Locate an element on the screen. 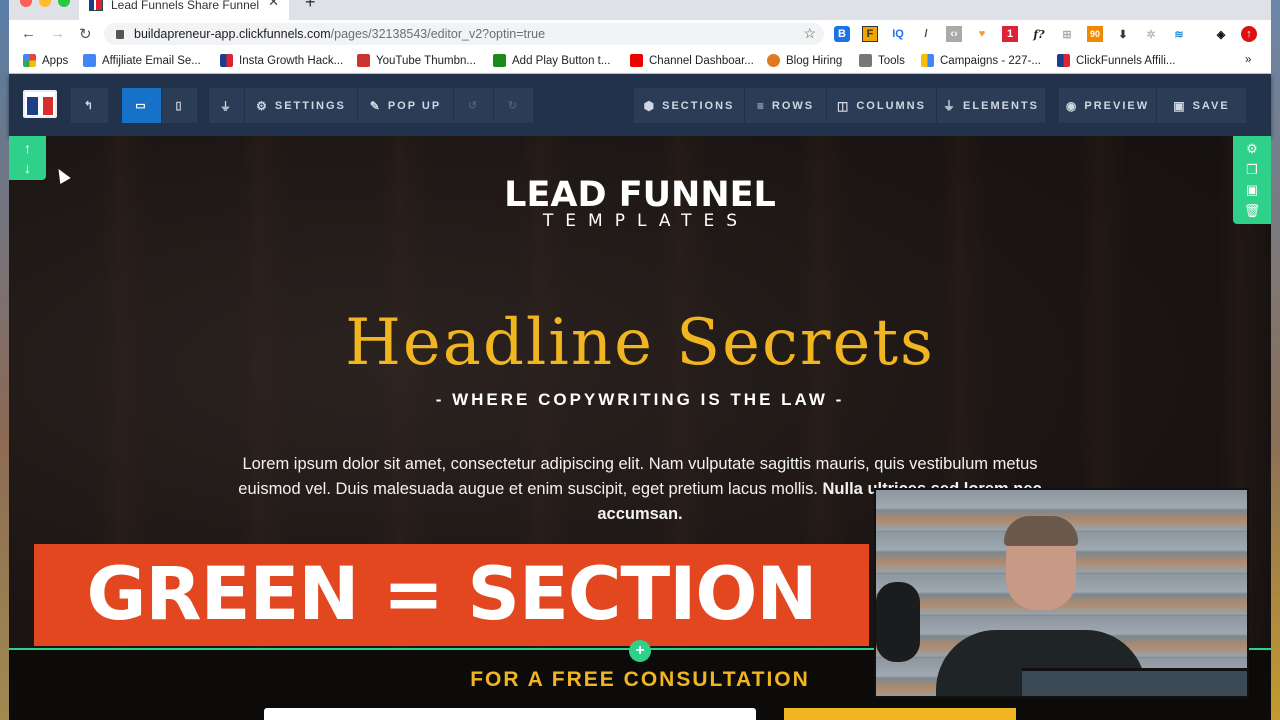 Image resolution: width=1280 pixels, height=720 pixels. close-window-button is located at coordinates (26, 3).